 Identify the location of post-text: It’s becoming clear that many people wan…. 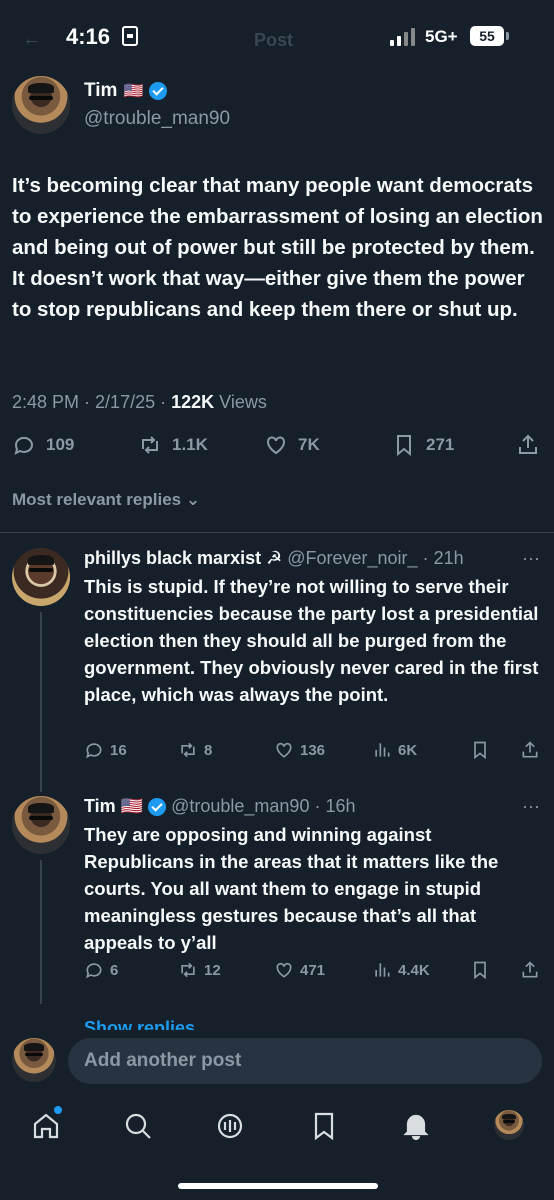
(277, 247).